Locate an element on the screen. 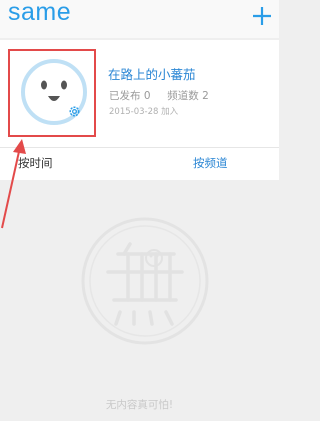 The width and height of the screenshot is (320, 421). avatar-highlight-box is located at coordinates (52, 93).